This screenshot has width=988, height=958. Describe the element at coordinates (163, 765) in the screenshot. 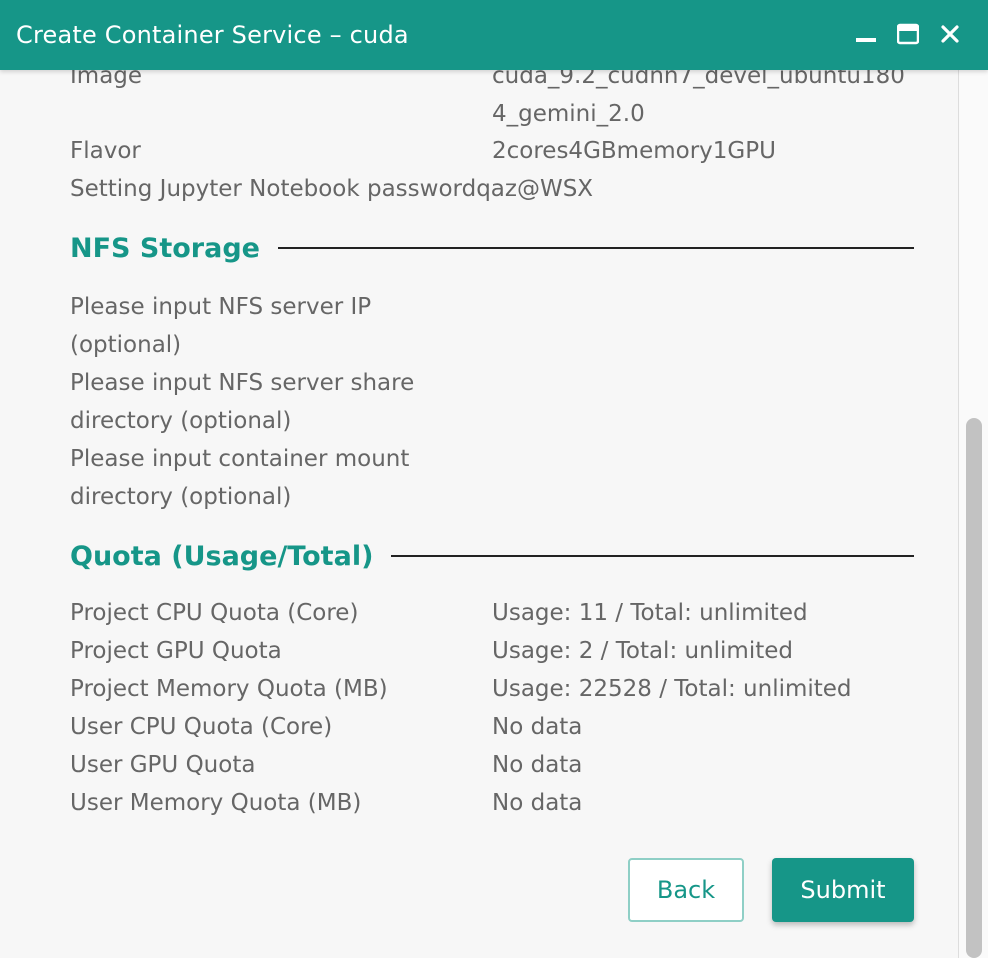

I see `user-gpu-quota-label: User GPU Quota` at that location.